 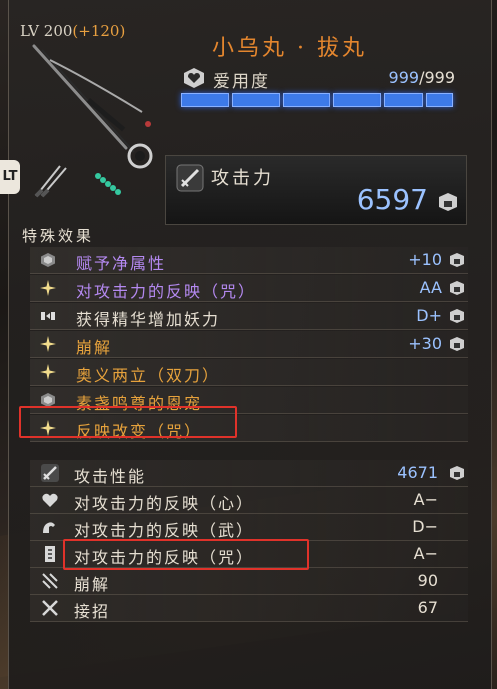 What do you see at coordinates (425, 526) in the screenshot?
I see `stat-value: D−` at bounding box center [425, 526].